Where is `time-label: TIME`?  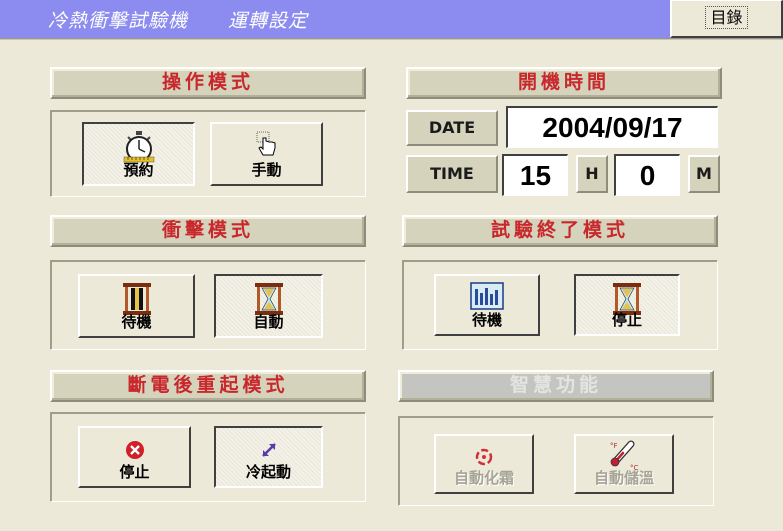 time-label: TIME is located at coordinates (452, 174).